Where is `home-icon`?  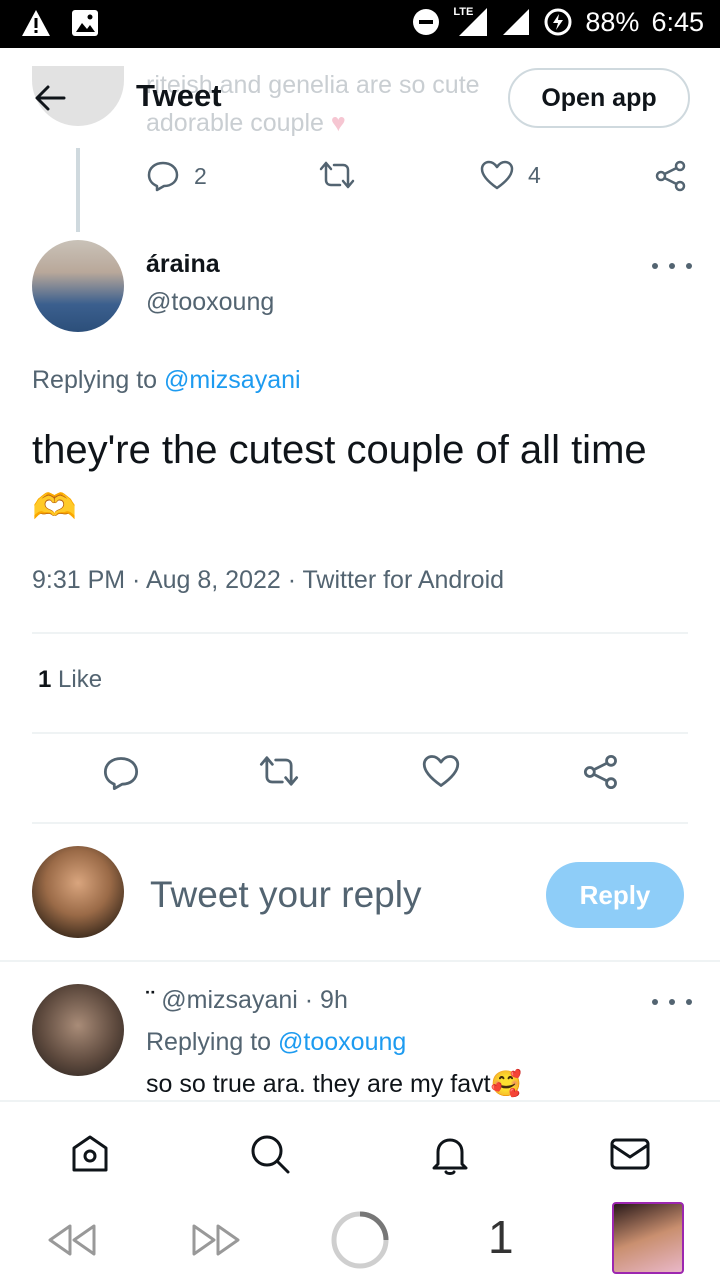
home-icon is located at coordinates (90, 1153).